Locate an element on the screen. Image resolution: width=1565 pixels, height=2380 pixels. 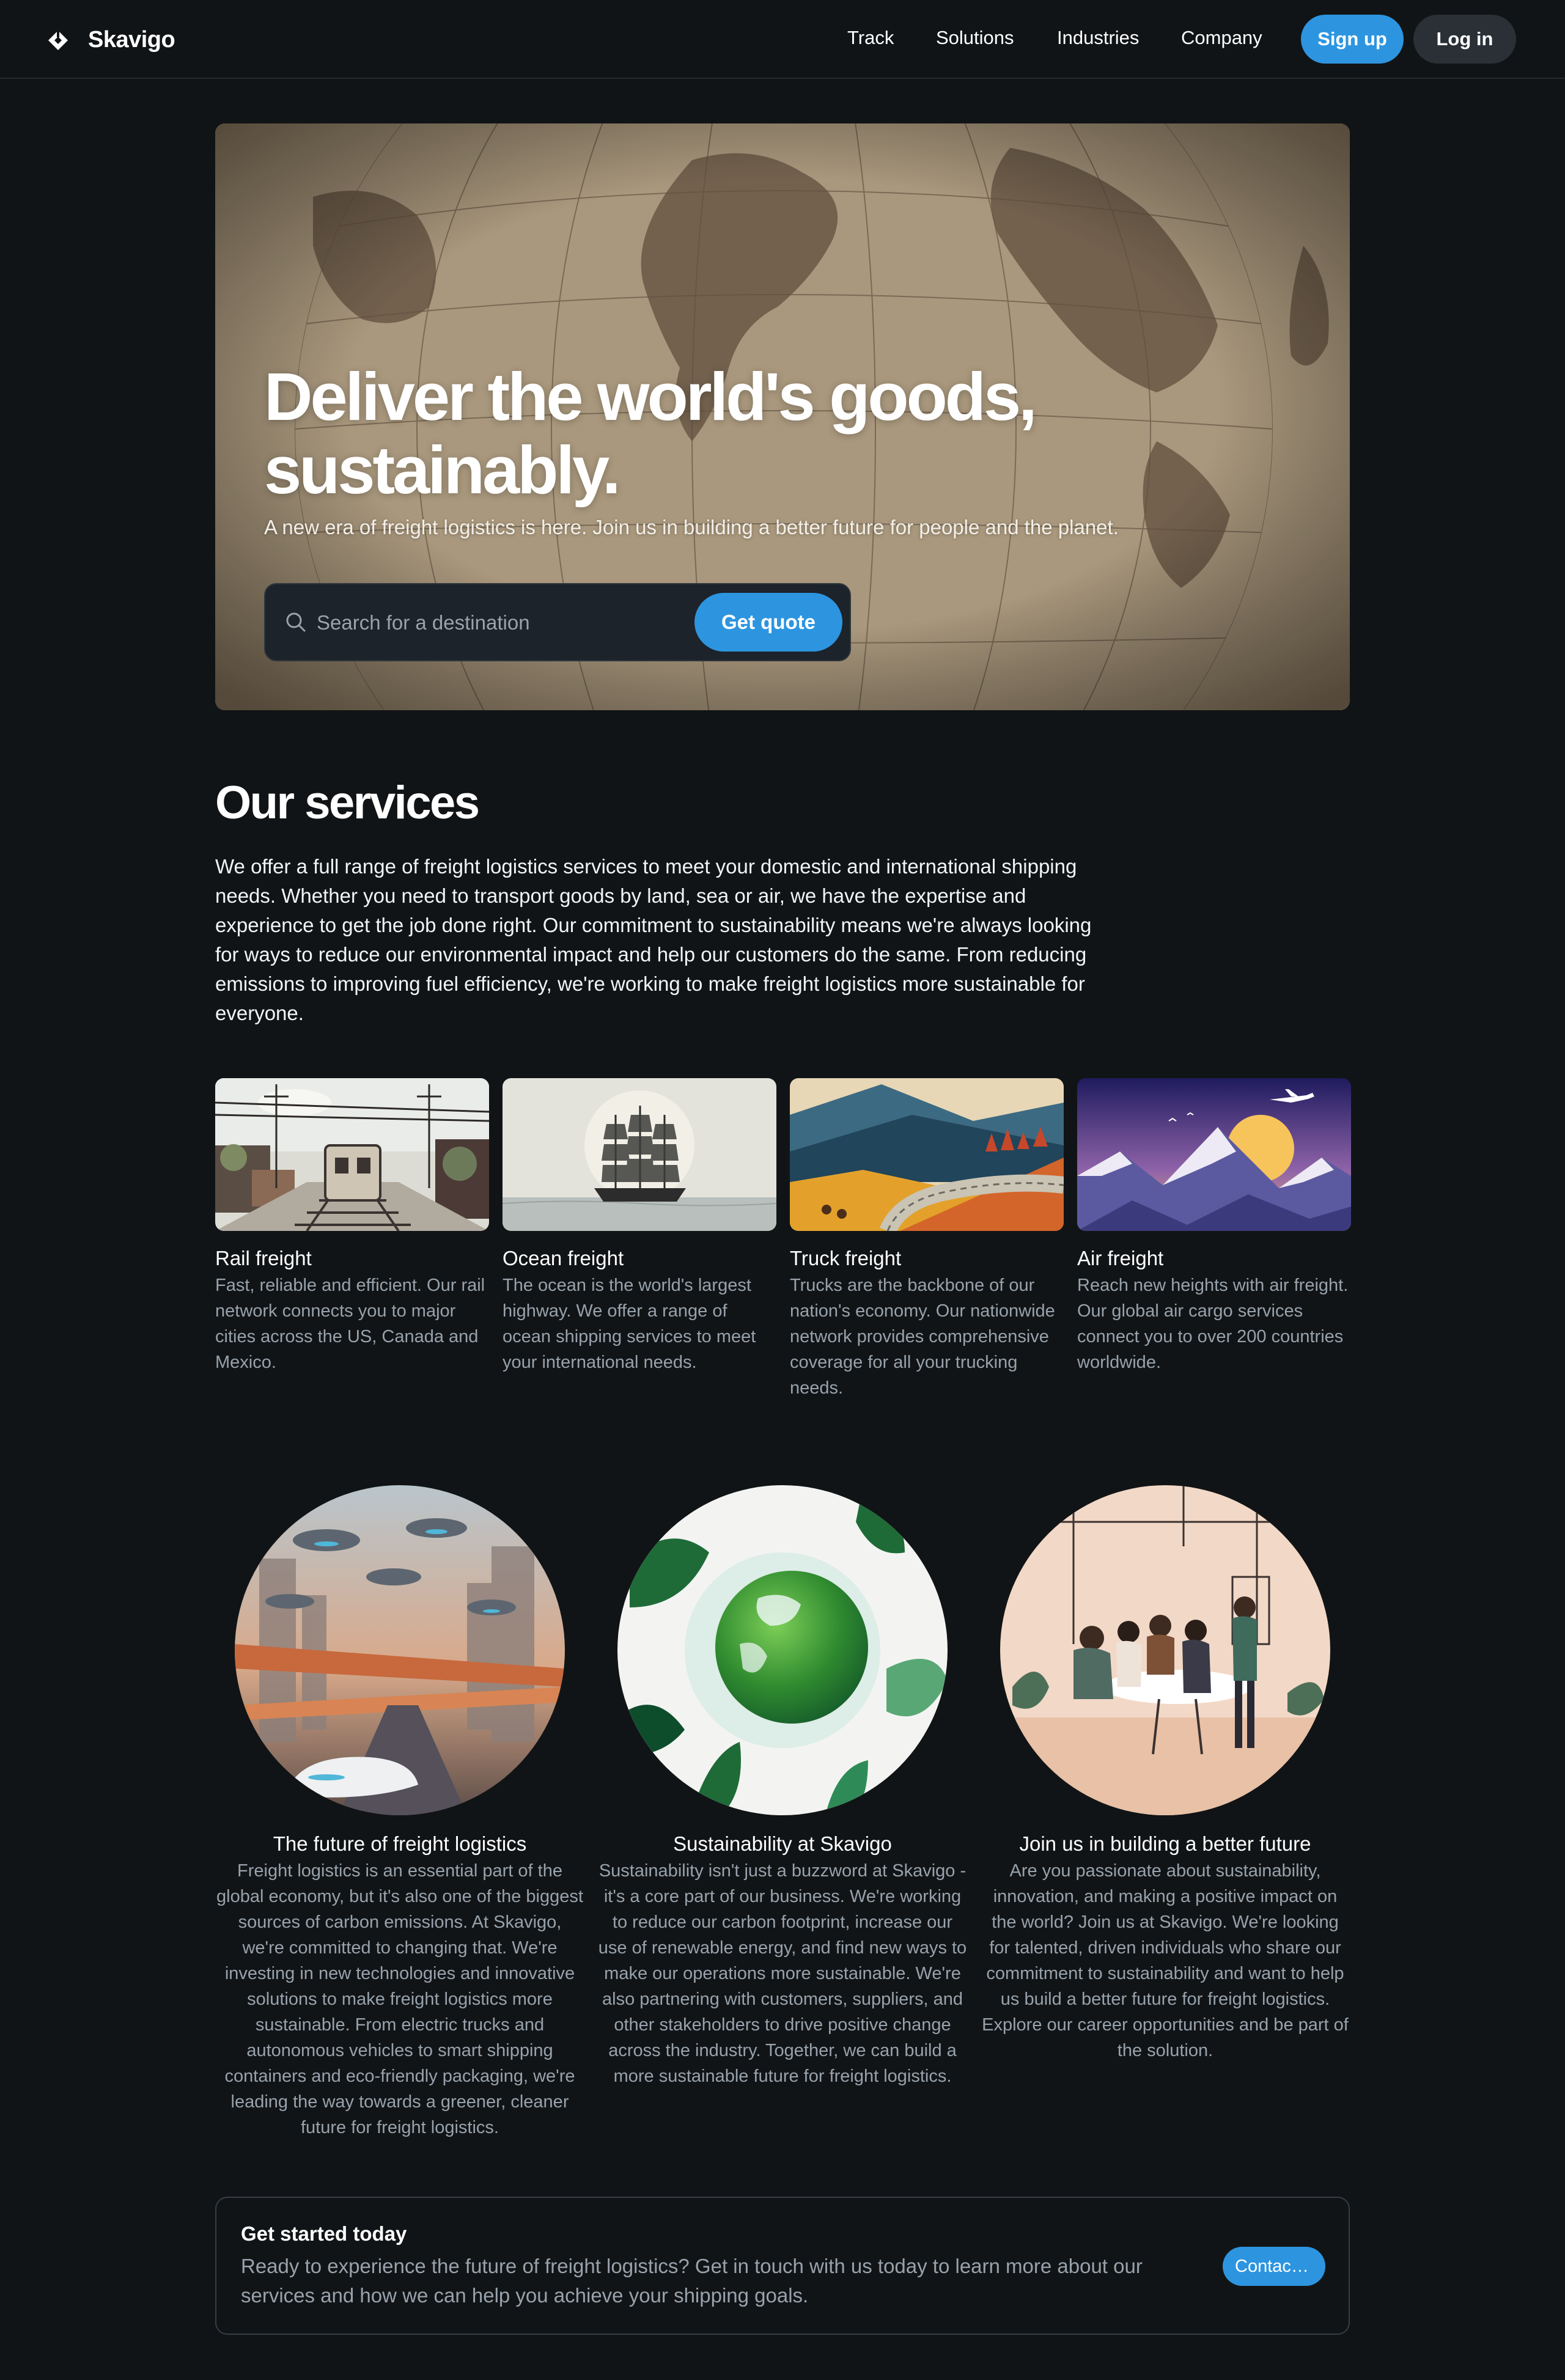
nav-link-solutions: Solutions is located at coordinates (975, 38).